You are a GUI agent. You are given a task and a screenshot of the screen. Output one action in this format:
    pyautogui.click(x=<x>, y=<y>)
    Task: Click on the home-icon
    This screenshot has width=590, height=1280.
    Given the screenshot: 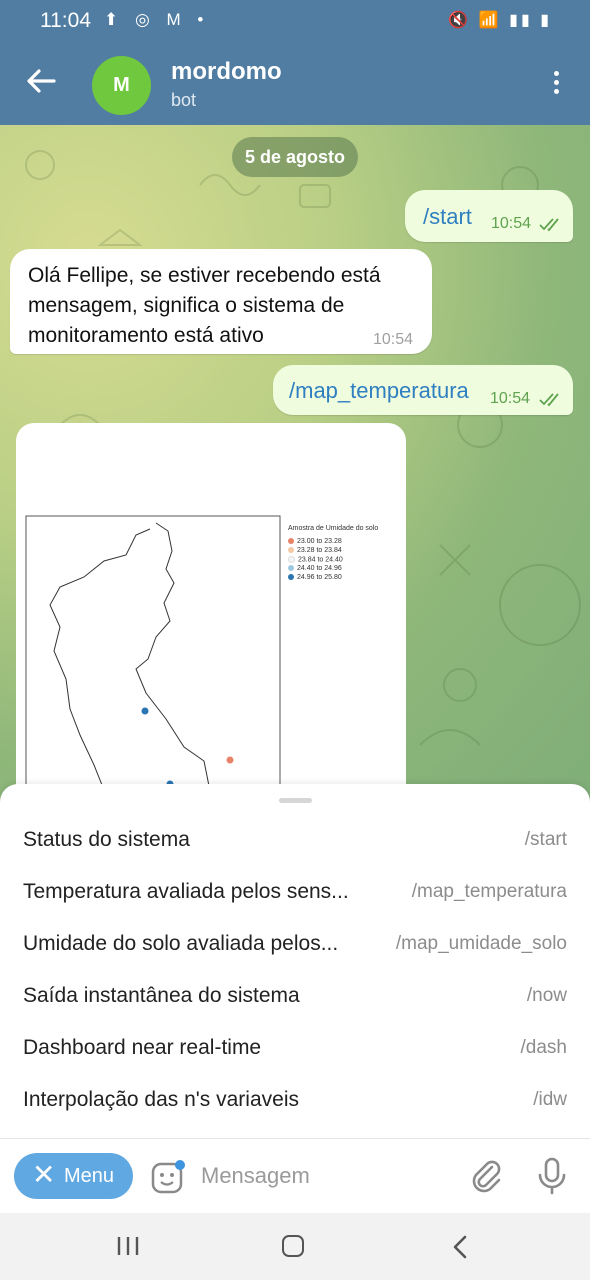 What is the action you would take?
    pyautogui.click(x=293, y=1246)
    